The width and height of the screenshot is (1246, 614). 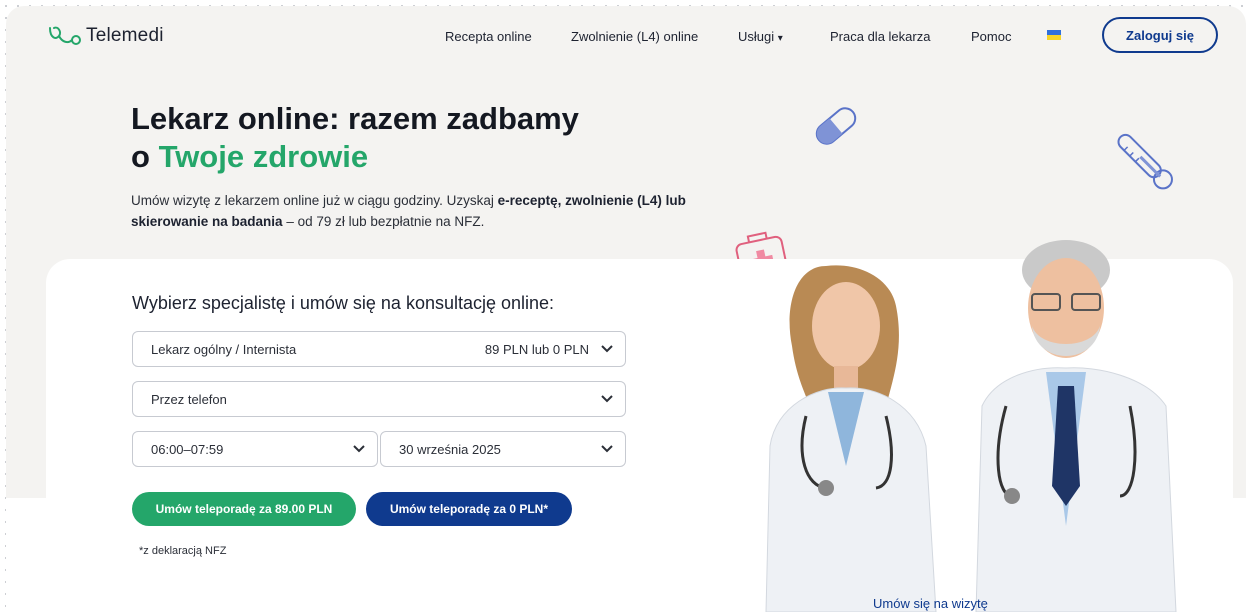 I want to click on hero-title-line2: o Twoje zdrowie, so click(x=355, y=157).